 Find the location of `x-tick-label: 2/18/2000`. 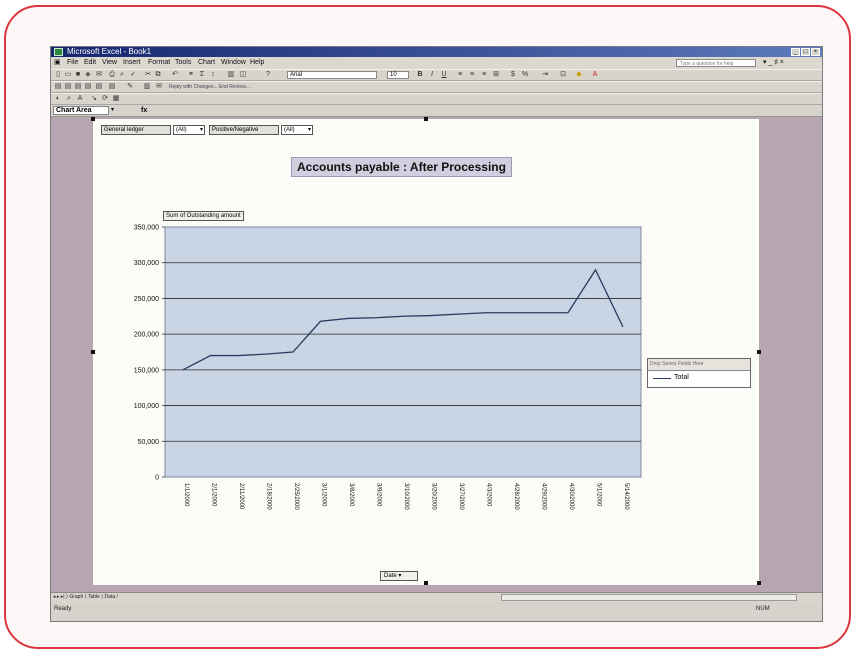

x-tick-label: 2/18/2000 is located at coordinates (269, 496).